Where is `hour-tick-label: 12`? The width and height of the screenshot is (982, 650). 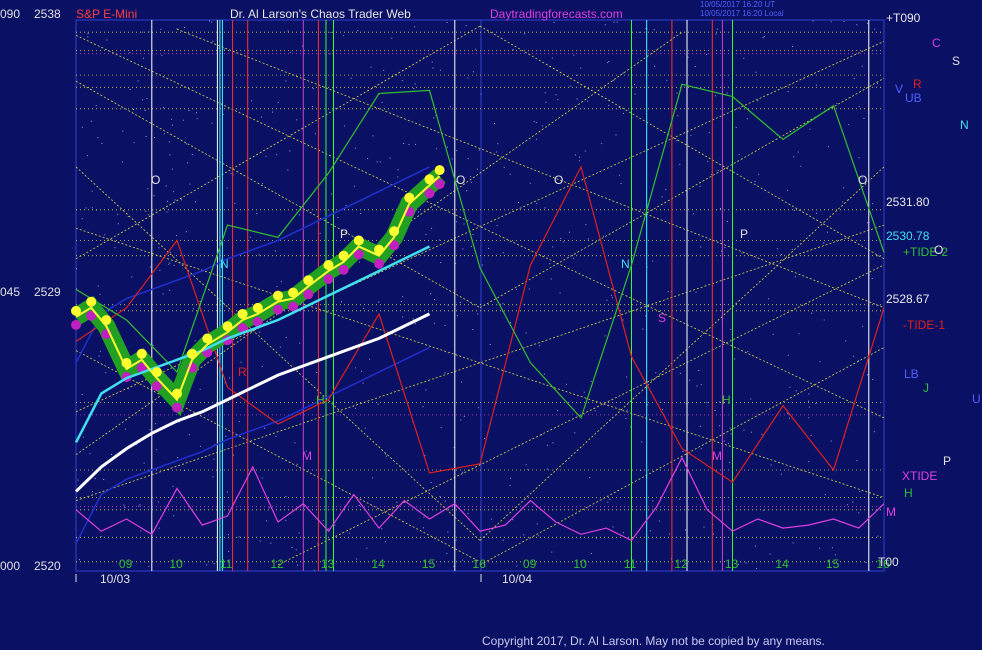
hour-tick-label: 12 is located at coordinates (681, 564).